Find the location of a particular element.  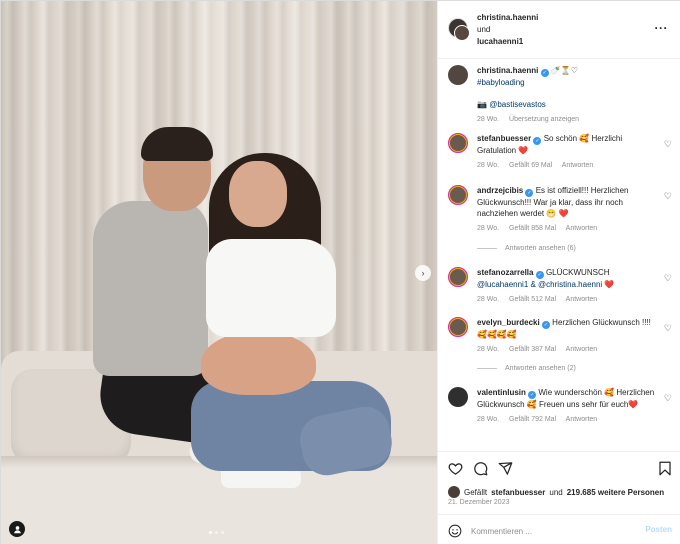

carousel-dots is located at coordinates (216, 532).